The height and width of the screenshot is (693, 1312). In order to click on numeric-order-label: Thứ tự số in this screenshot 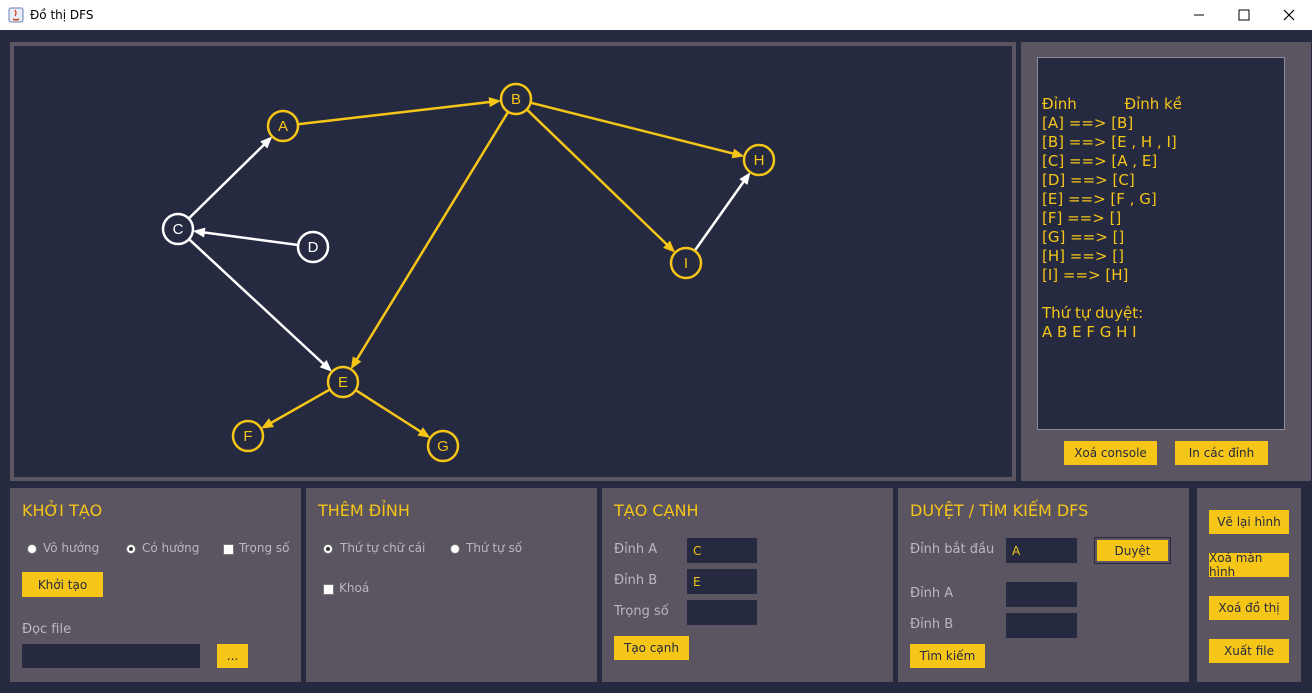, I will do `click(494, 548)`.